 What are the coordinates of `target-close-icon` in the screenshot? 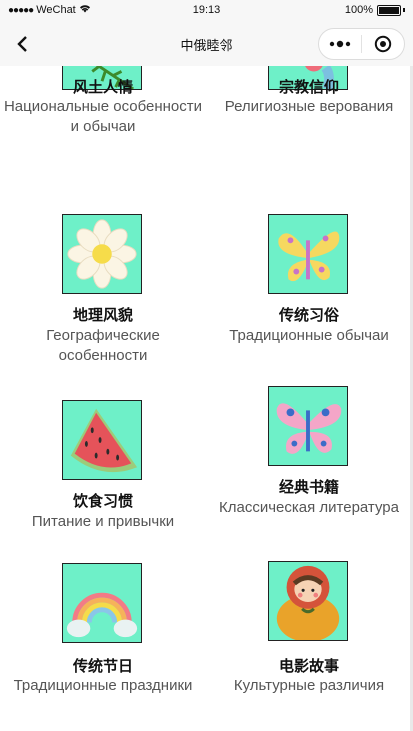 It's located at (383, 44).